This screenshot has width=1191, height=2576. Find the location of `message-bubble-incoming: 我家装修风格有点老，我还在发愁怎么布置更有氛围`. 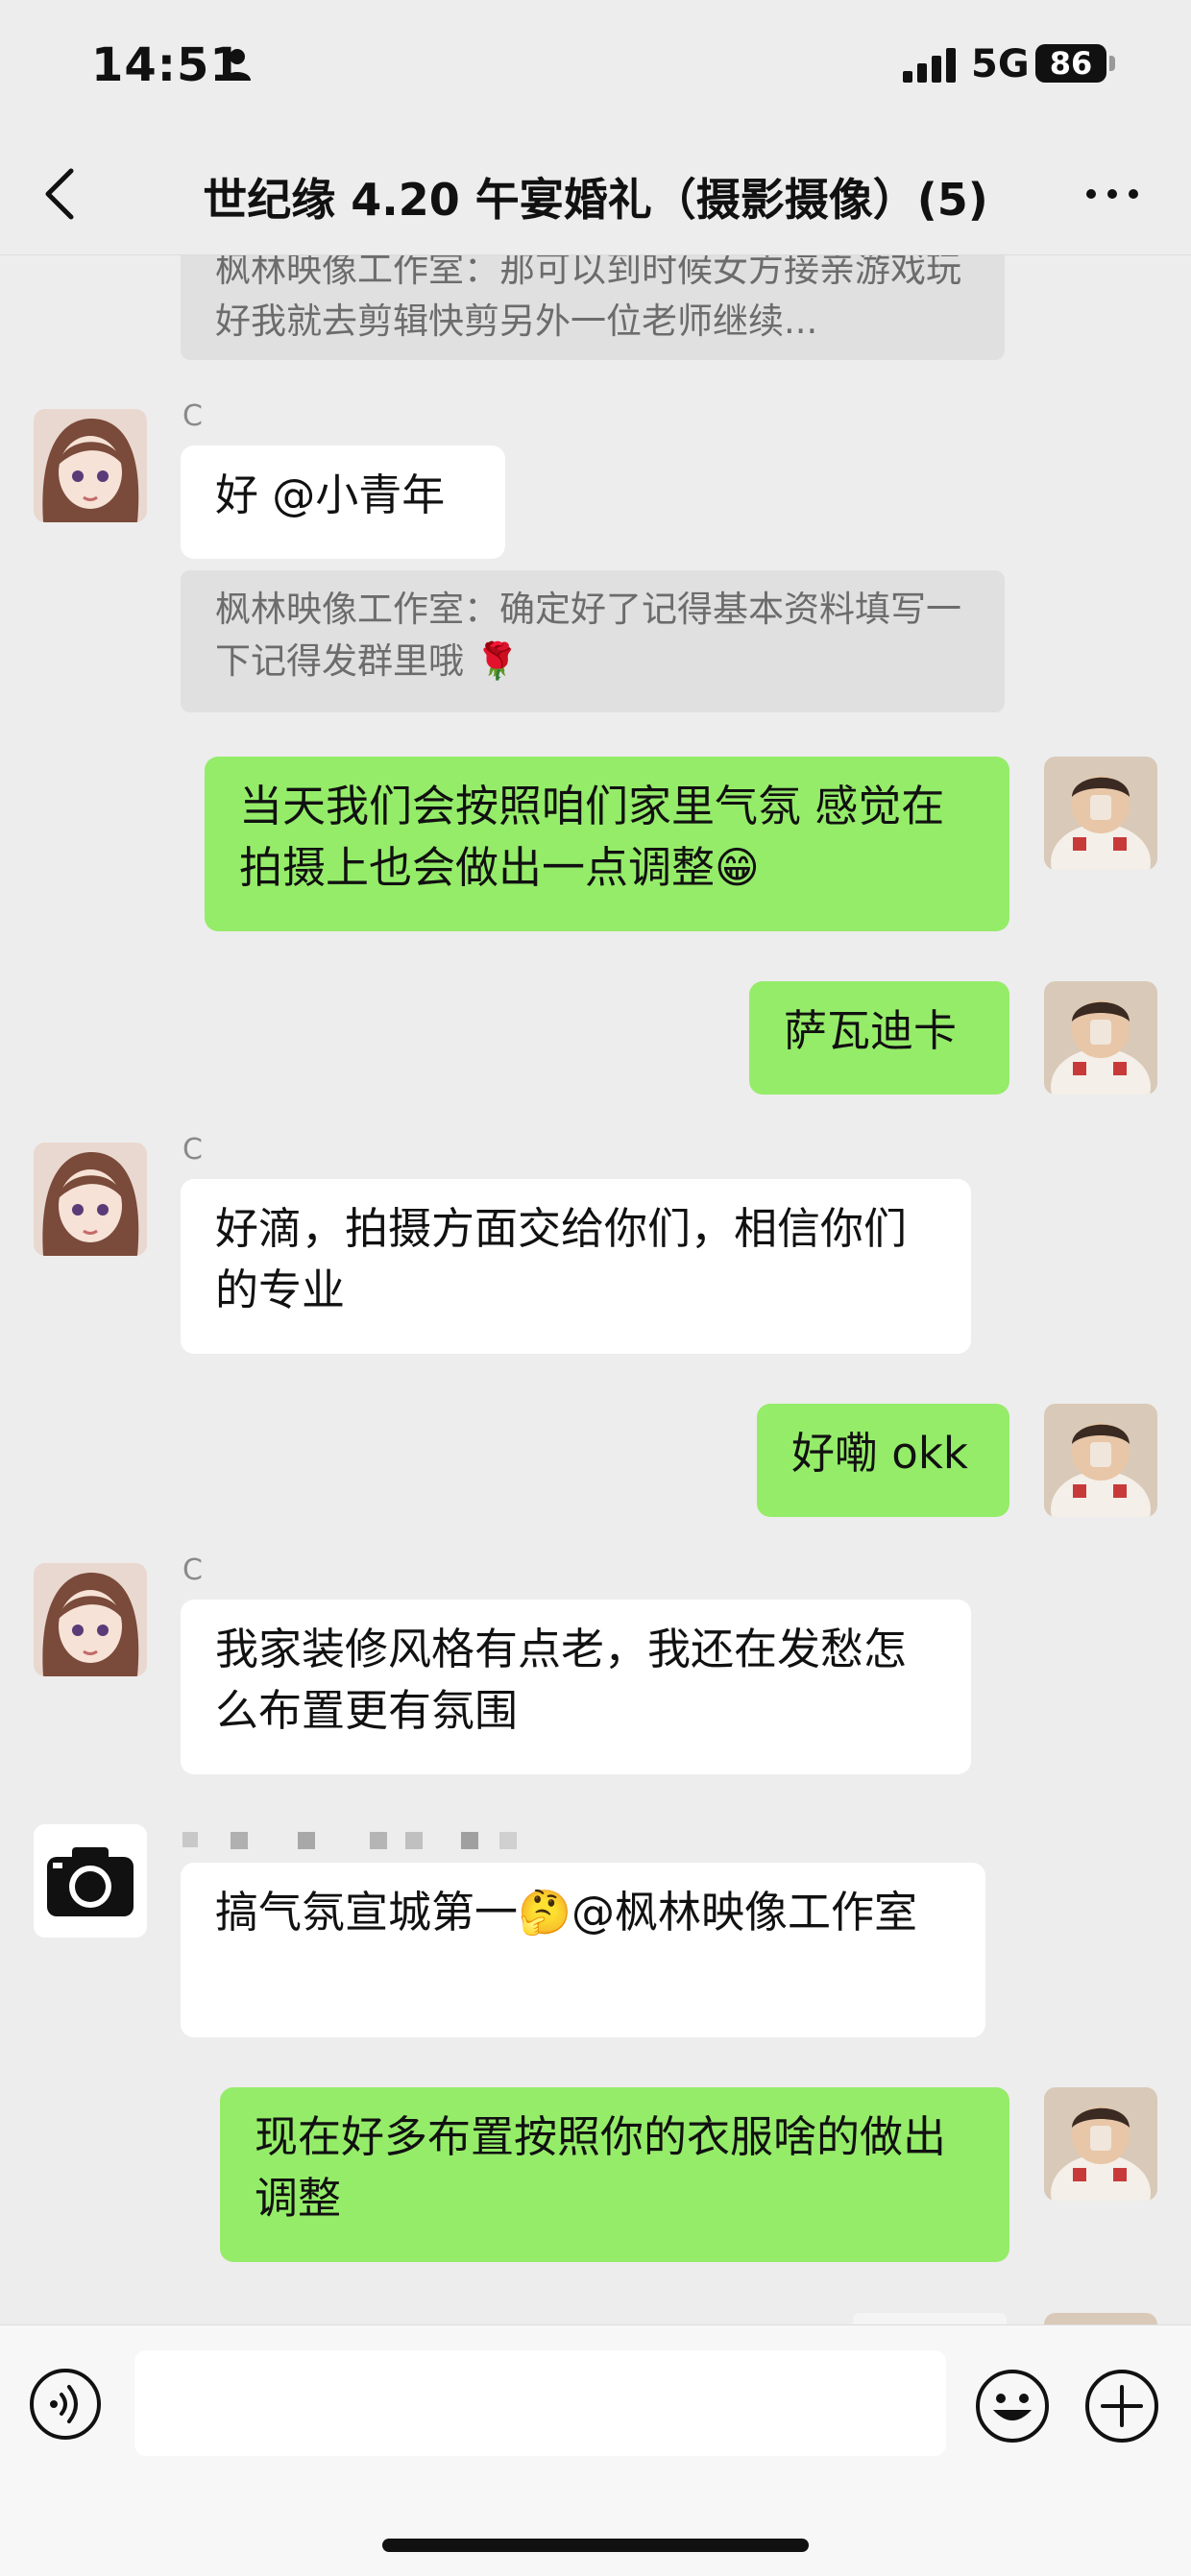

message-bubble-incoming: 我家装修风格有点老，我还在发愁怎么布置更有氛围 is located at coordinates (576, 1687).